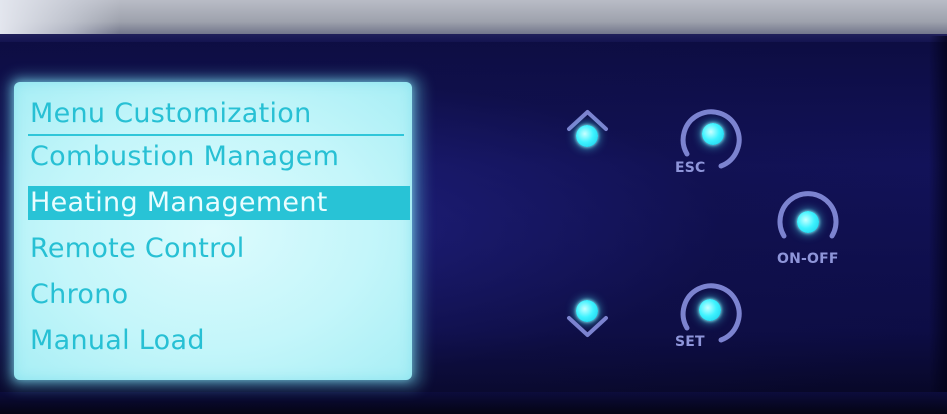 Image resolution: width=947 pixels, height=414 pixels. What do you see at coordinates (473, 403) in the screenshot?
I see `panel-bottom-edge` at bounding box center [473, 403].